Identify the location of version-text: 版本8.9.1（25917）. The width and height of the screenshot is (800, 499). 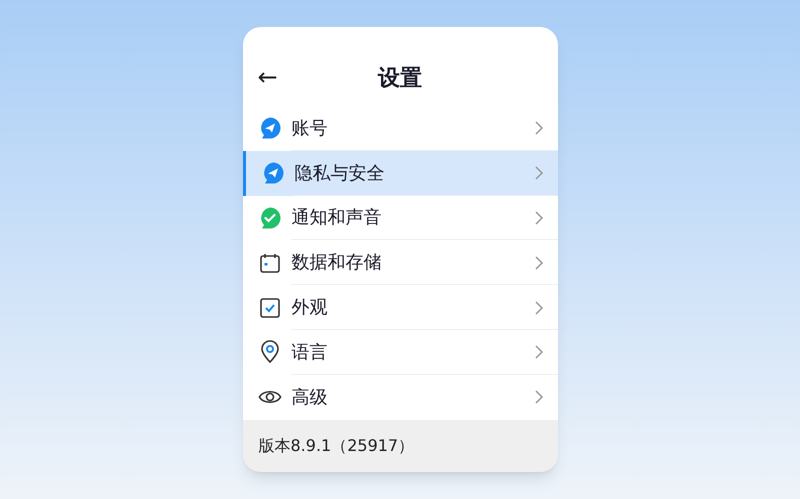
(336, 445).